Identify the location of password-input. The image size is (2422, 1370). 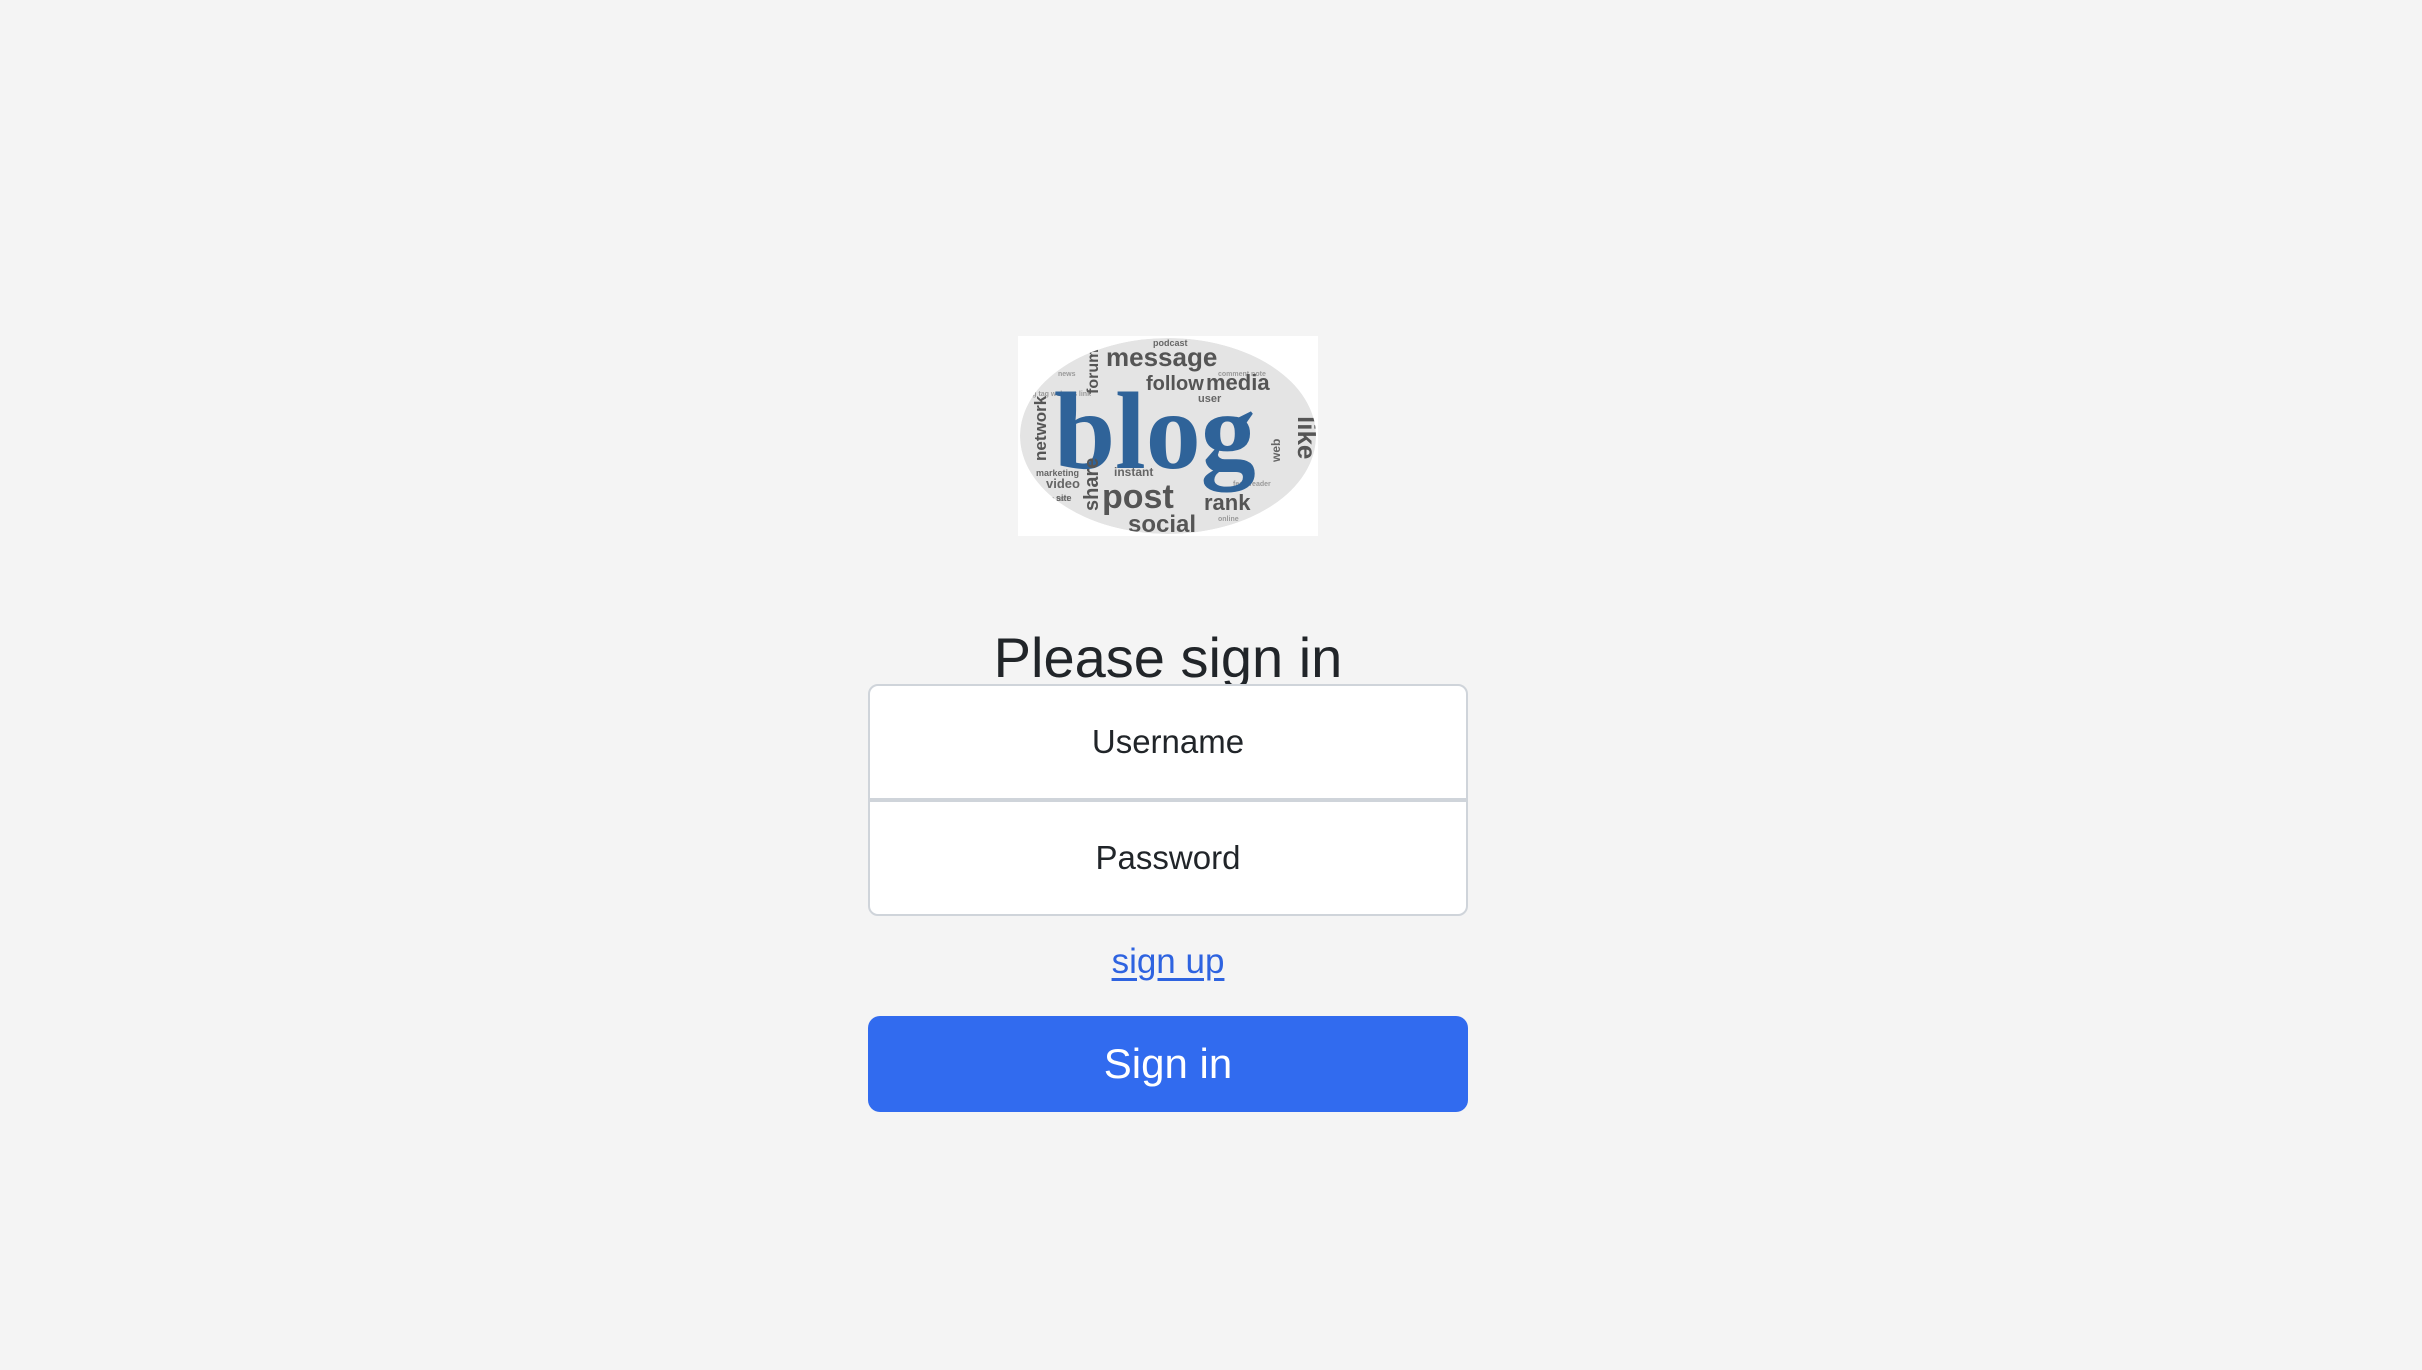
(1168, 858).